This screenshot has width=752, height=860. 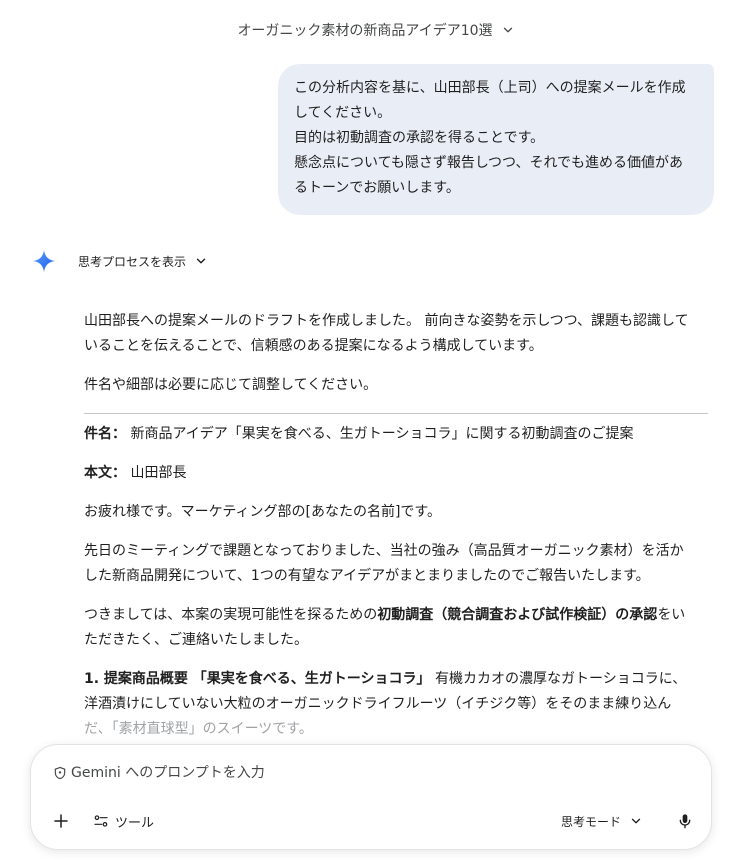 I want to click on gemini-spark-icon, so click(x=44, y=261).